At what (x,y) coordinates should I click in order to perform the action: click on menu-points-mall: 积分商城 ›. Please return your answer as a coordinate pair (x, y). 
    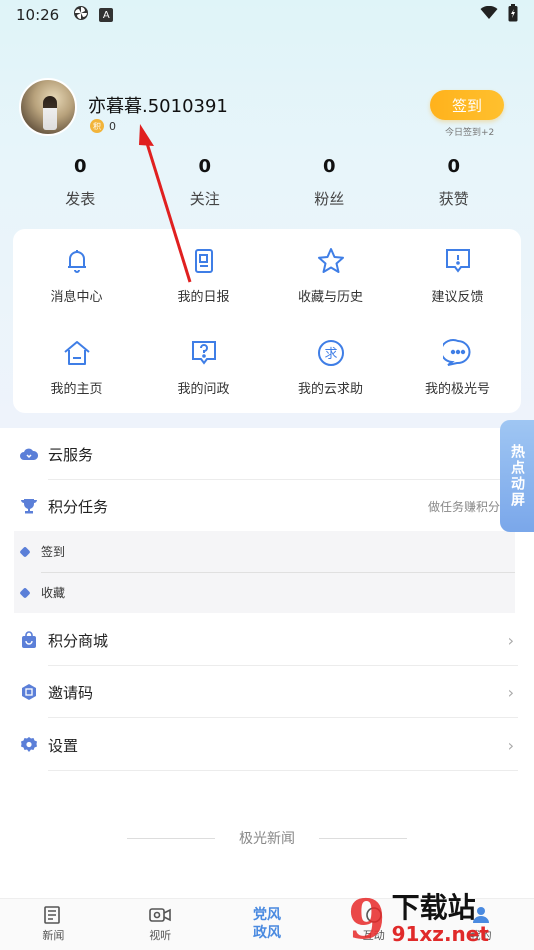
    Looking at the image, I should click on (267, 640).